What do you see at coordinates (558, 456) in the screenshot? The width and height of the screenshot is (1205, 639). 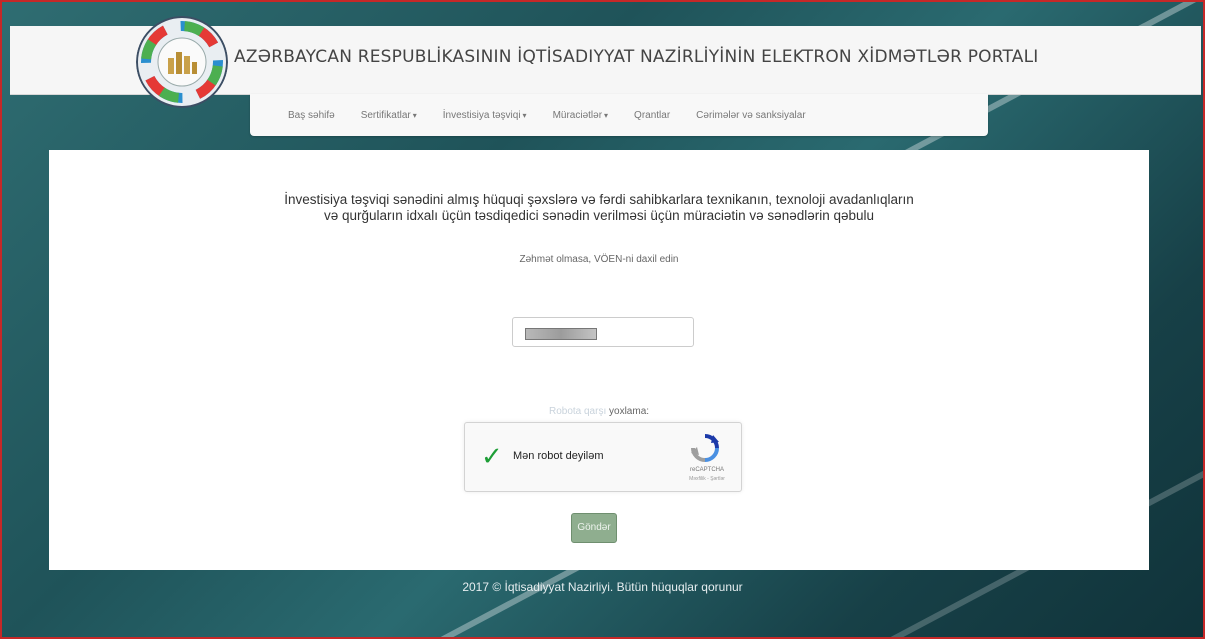 I see `recaptcha-label: Mən robot deyiləm` at bounding box center [558, 456].